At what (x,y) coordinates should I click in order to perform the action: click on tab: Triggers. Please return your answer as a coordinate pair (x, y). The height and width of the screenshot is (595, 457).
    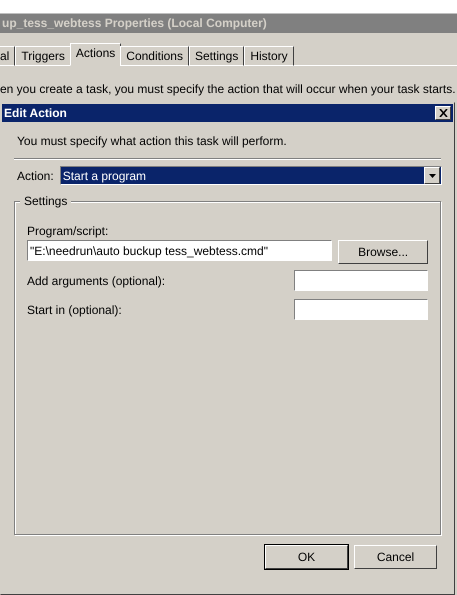
    Looking at the image, I should click on (43, 56).